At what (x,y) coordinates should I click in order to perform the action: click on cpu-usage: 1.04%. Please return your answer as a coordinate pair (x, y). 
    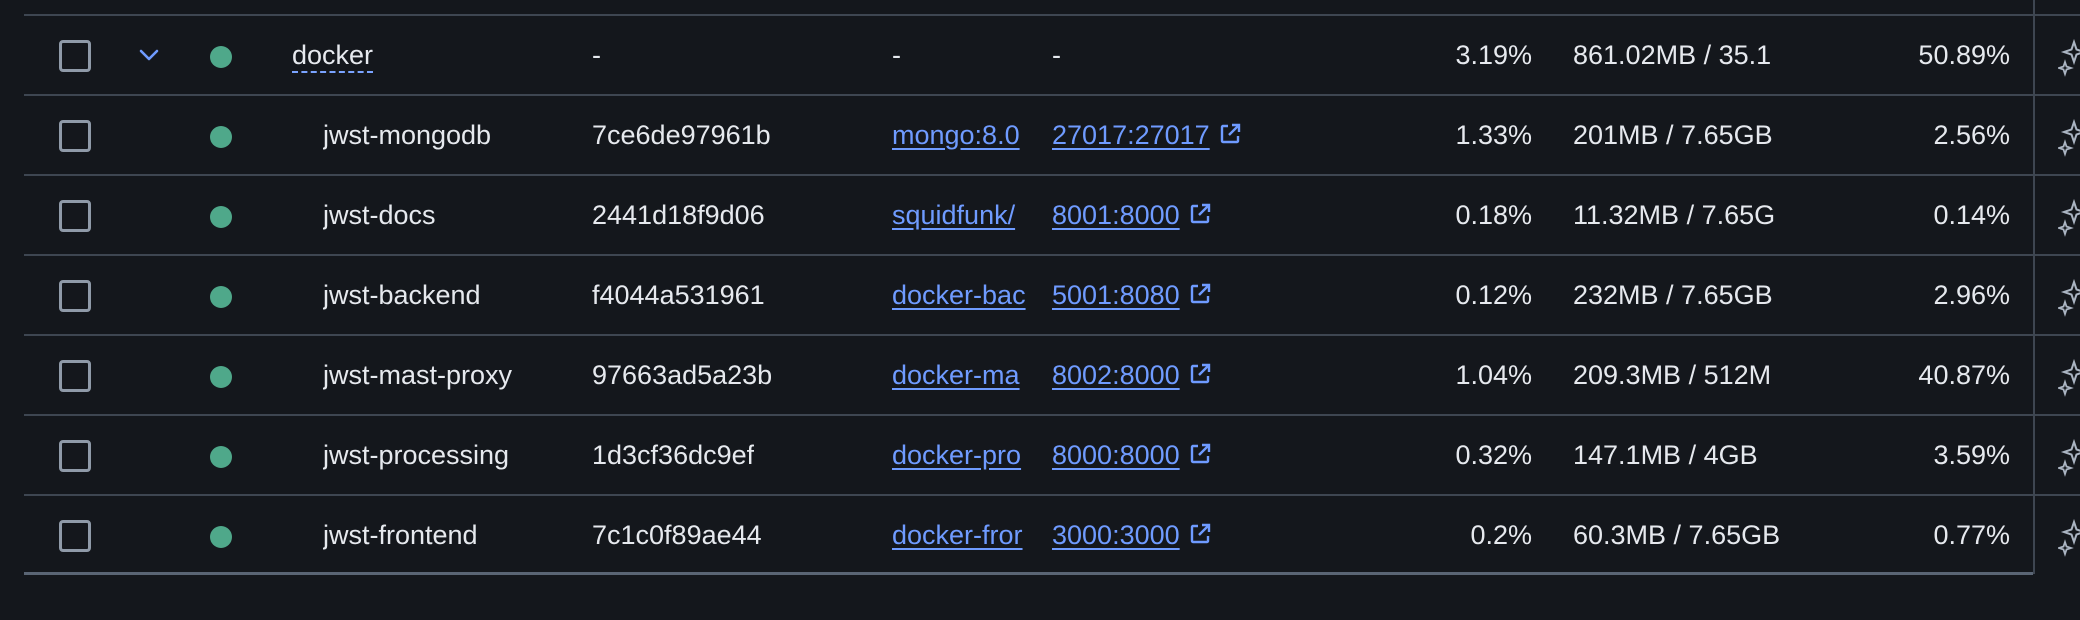
    Looking at the image, I should click on (1493, 375).